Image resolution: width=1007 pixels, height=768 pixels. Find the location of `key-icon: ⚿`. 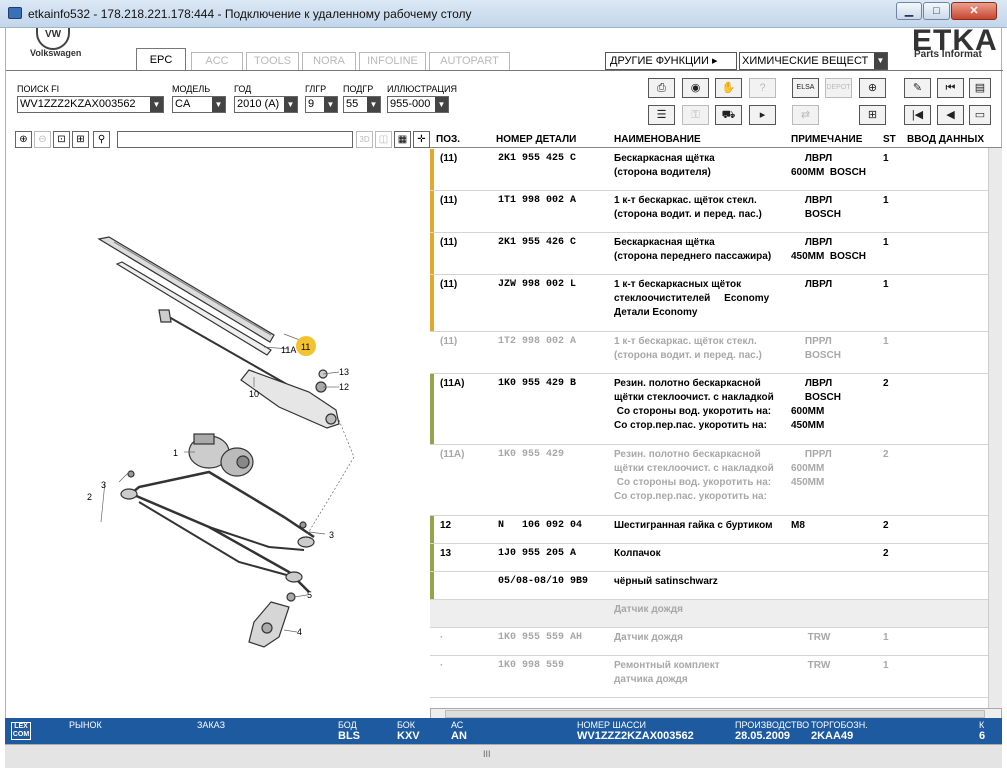

key-icon: ⚿ is located at coordinates (695, 115).